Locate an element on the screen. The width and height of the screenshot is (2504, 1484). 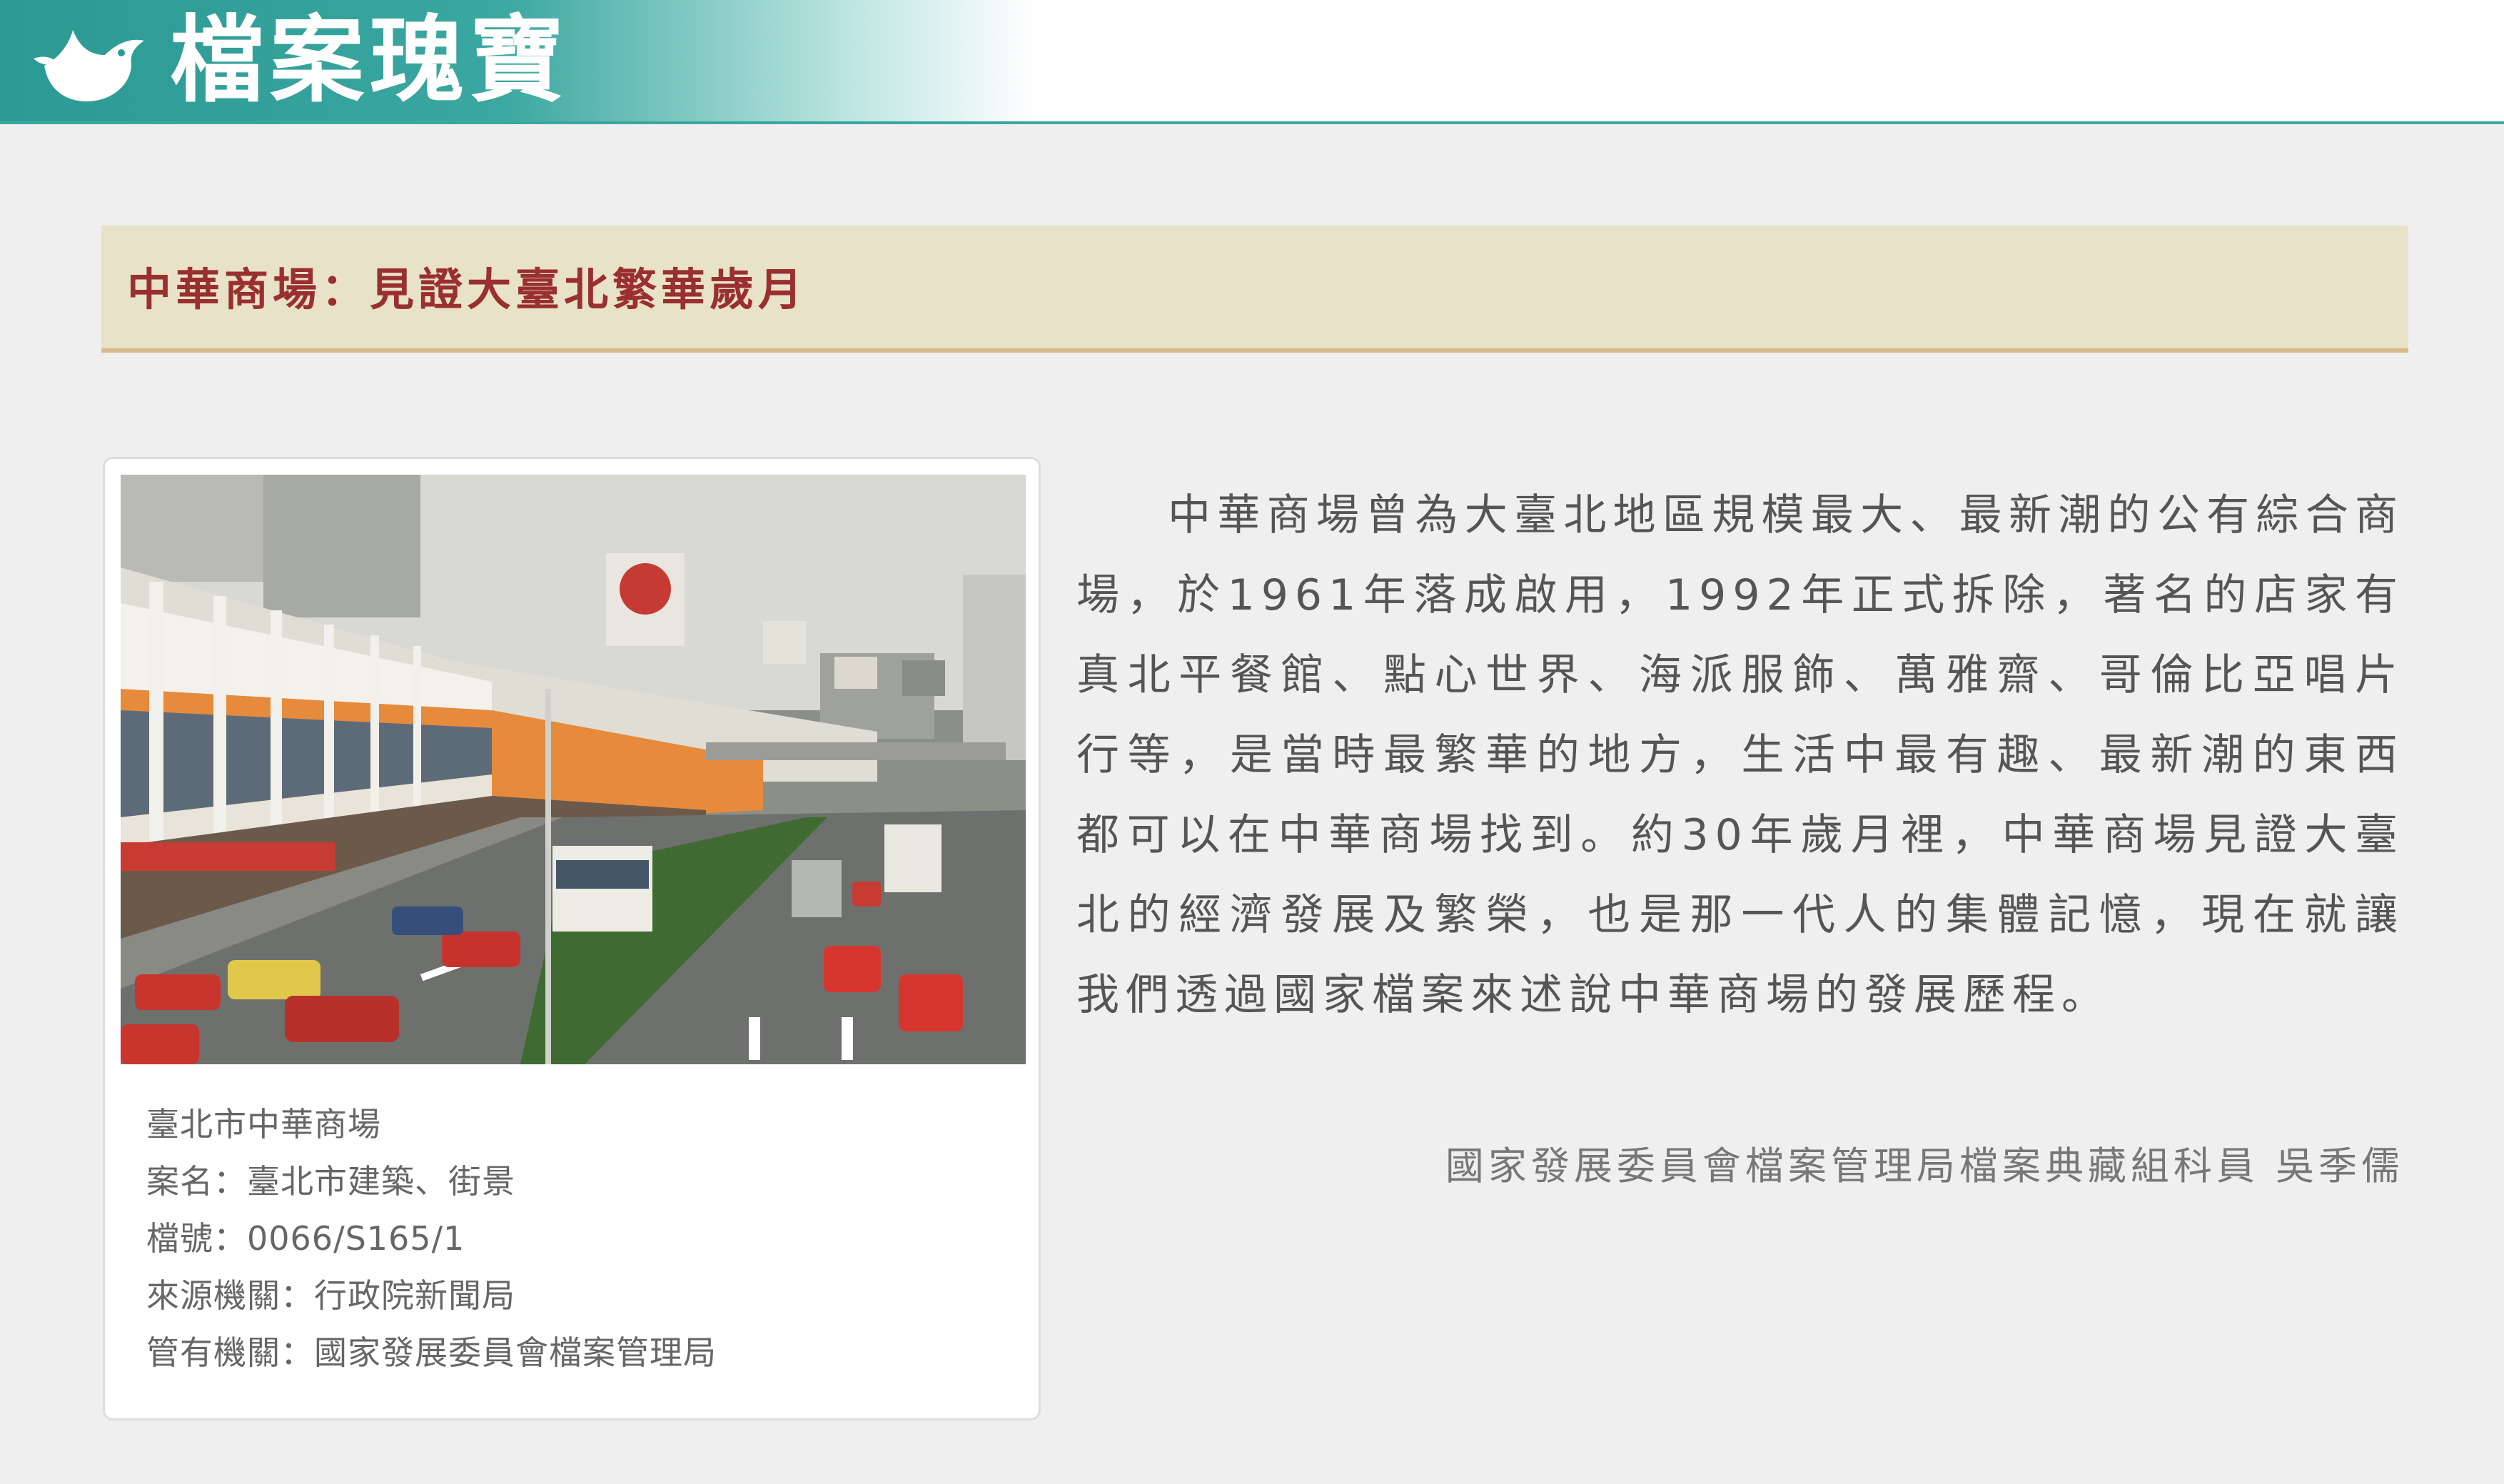
site-title: 檔案瑰寶 is located at coordinates (370, 60).